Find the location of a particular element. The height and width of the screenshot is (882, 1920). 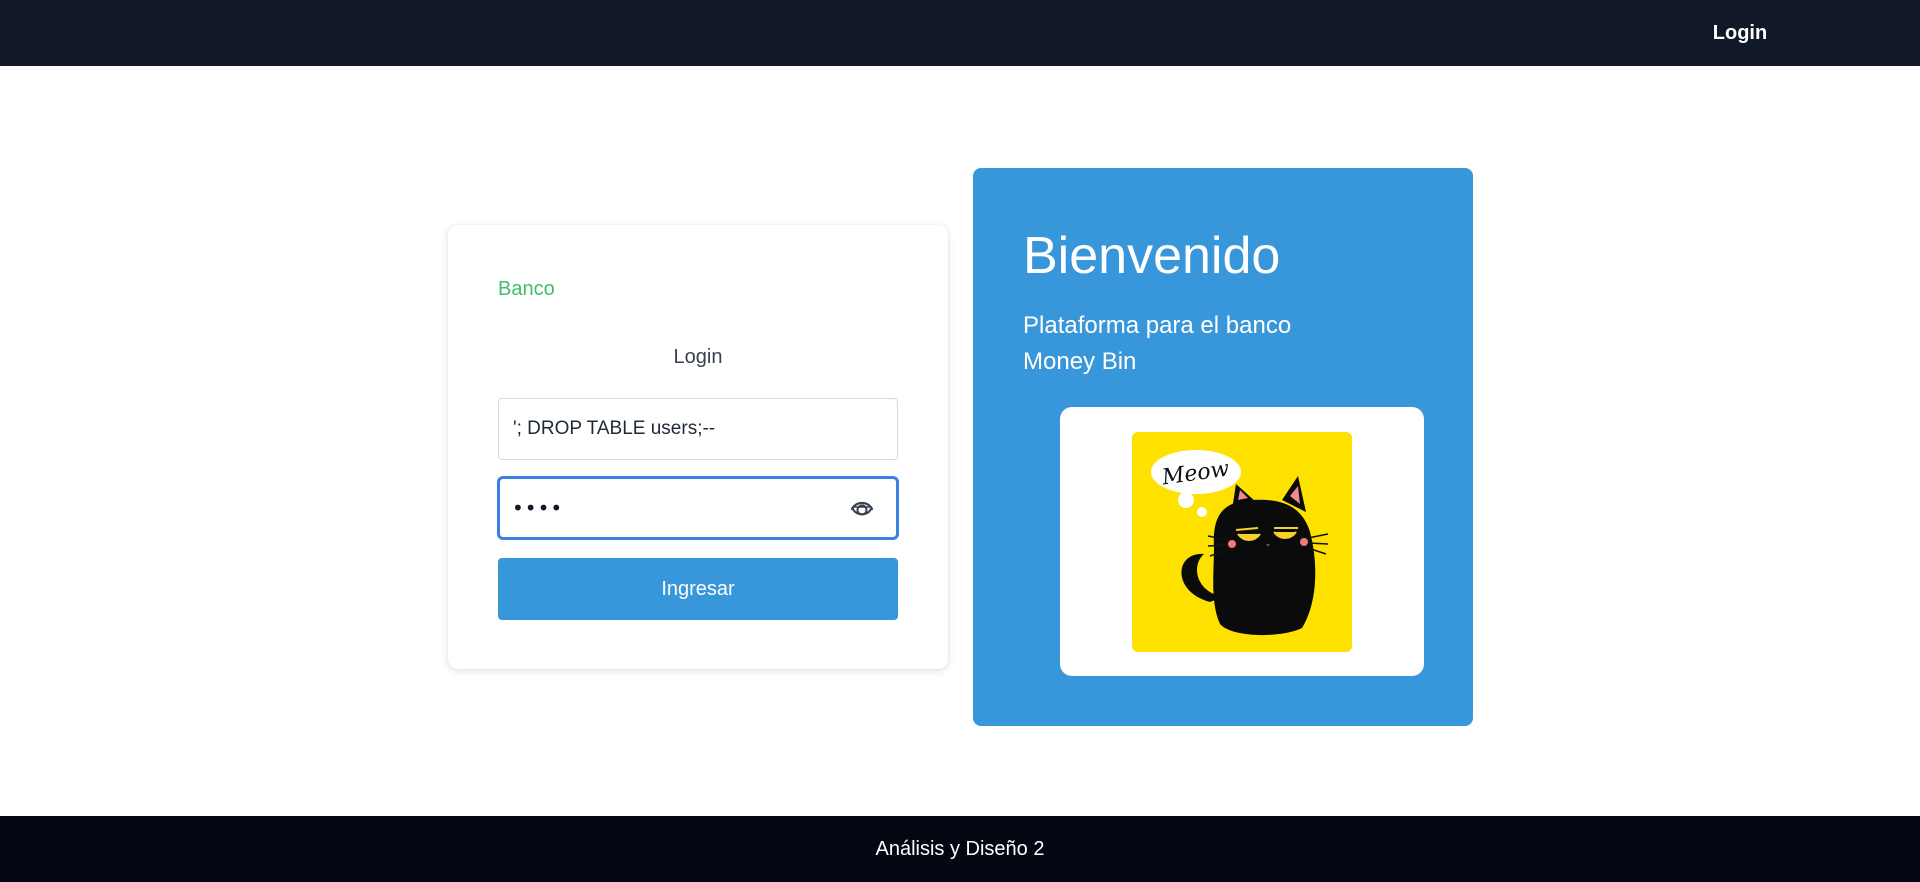

welcome-subtitle: Plataforma para el banco Money Bin is located at coordinates (1157, 343).